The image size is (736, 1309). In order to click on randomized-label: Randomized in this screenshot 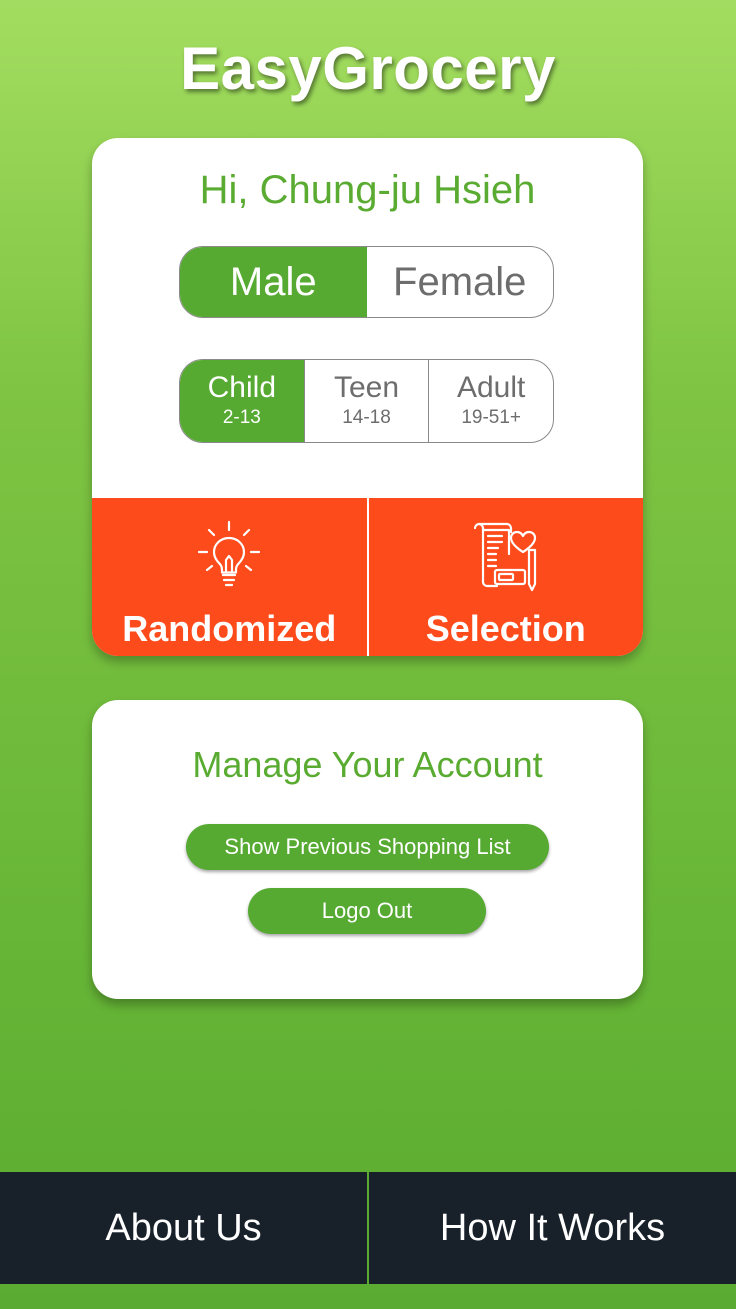, I will do `click(229, 628)`.